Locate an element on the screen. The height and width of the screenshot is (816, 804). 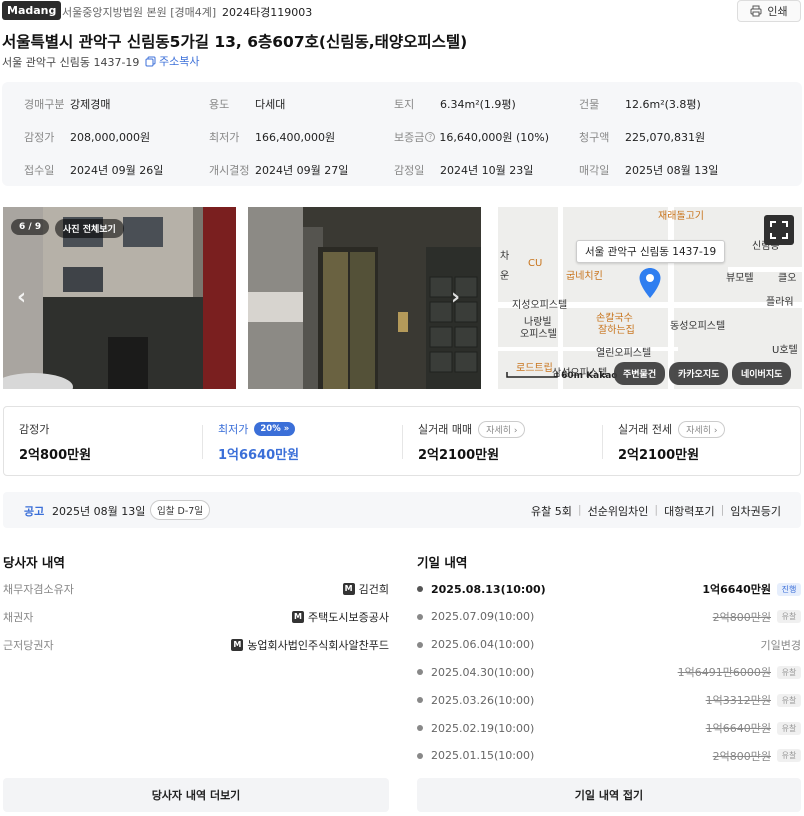
map-label: 차 is located at coordinates (505, 256).